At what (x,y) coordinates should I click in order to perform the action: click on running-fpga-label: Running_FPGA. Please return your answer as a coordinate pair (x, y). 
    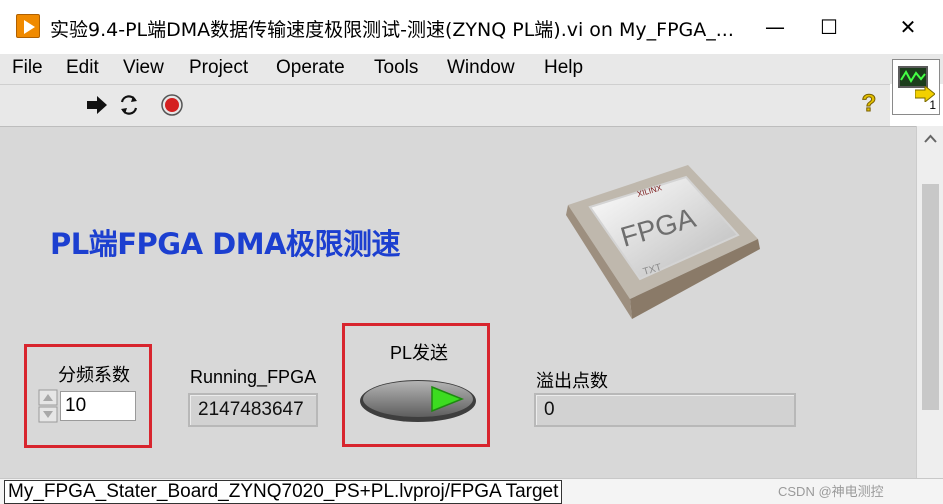
    Looking at the image, I should click on (253, 377).